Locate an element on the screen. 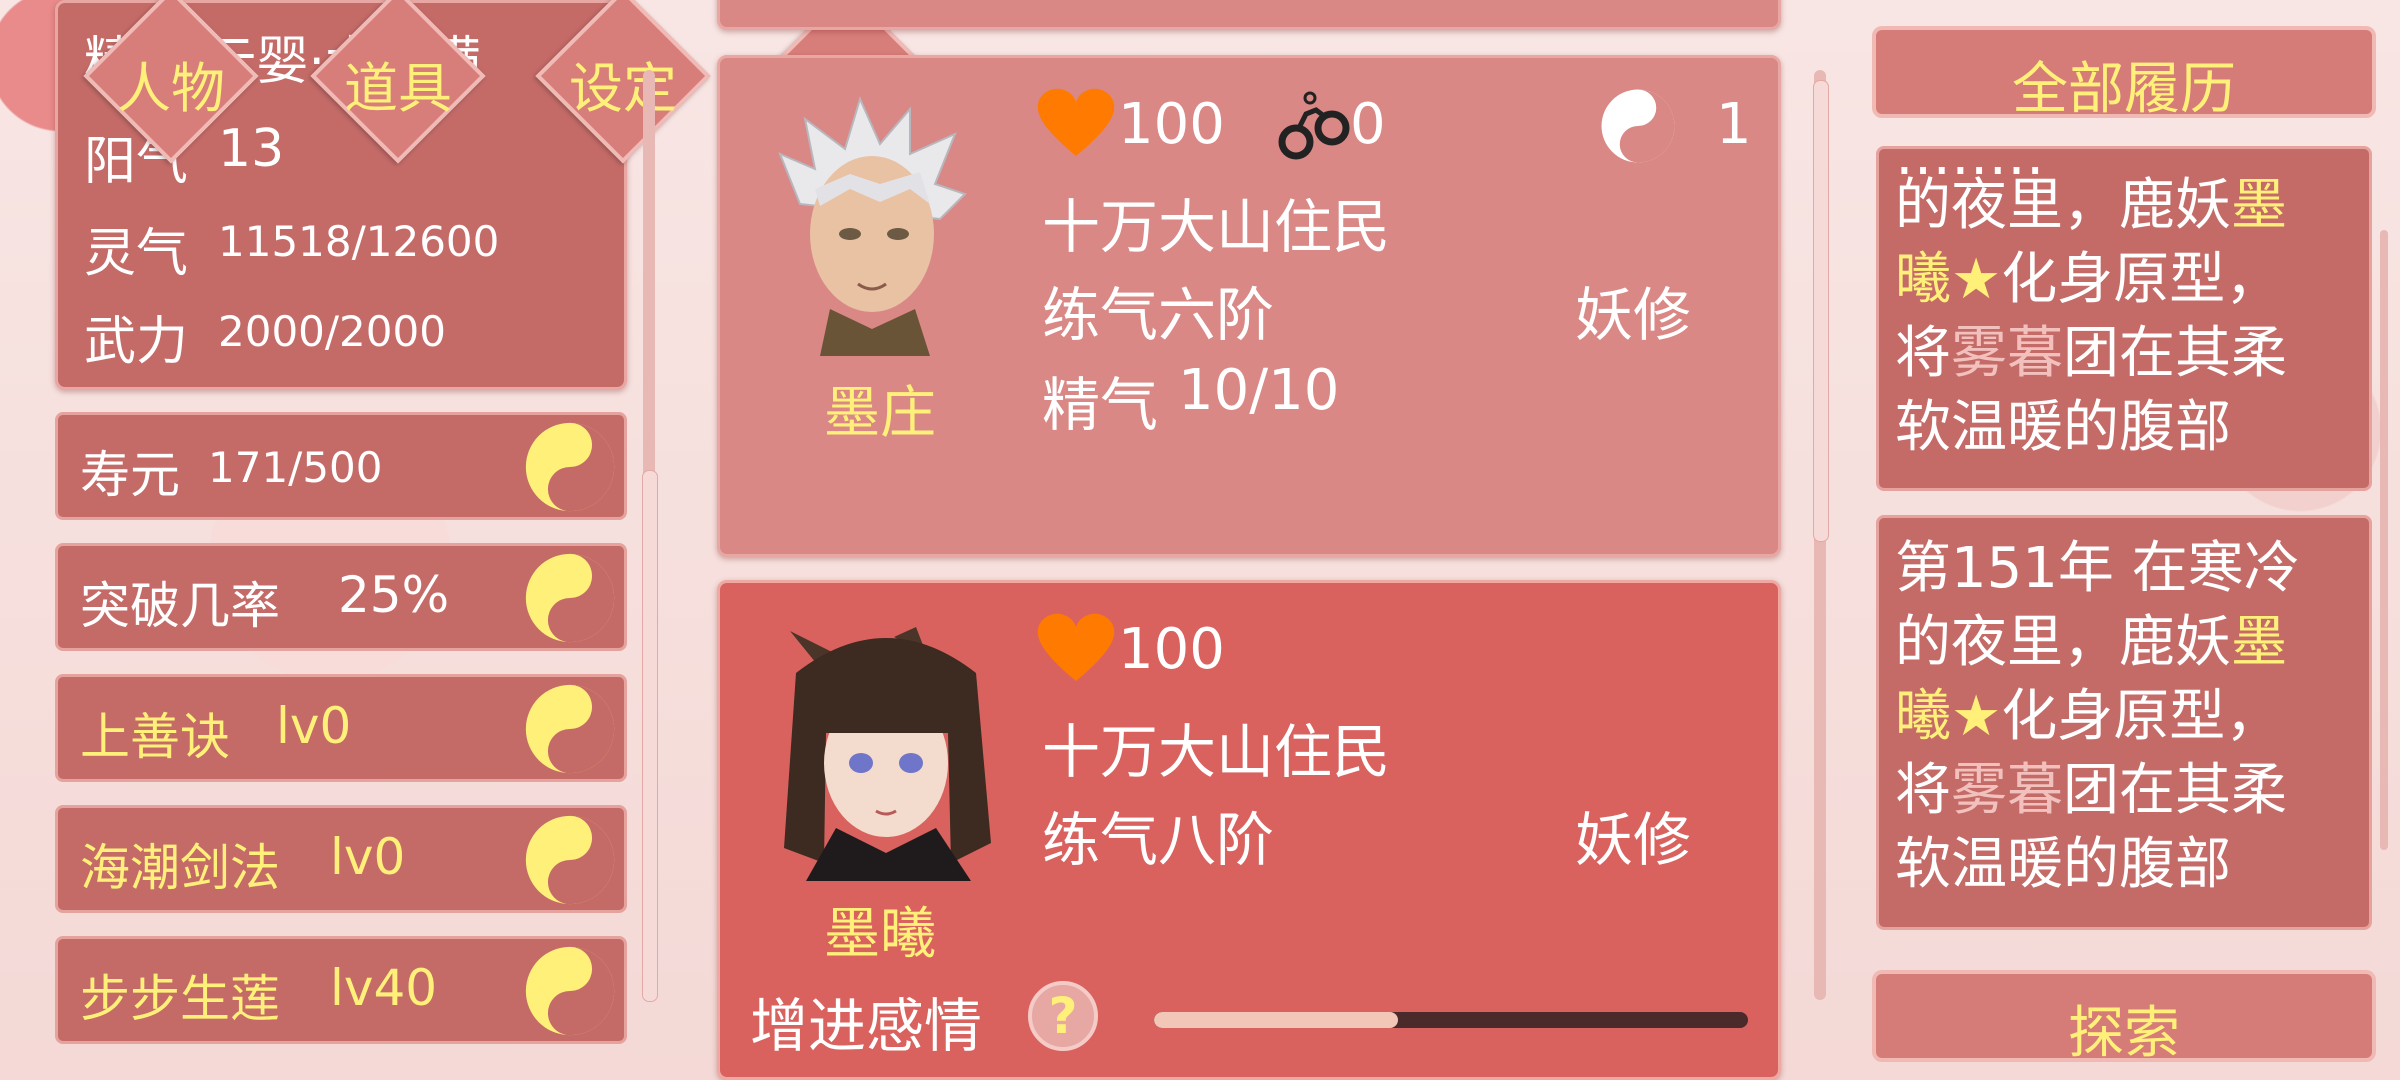 The image size is (2400, 1080). tab-items: 道具 is located at coordinates (398, 82).